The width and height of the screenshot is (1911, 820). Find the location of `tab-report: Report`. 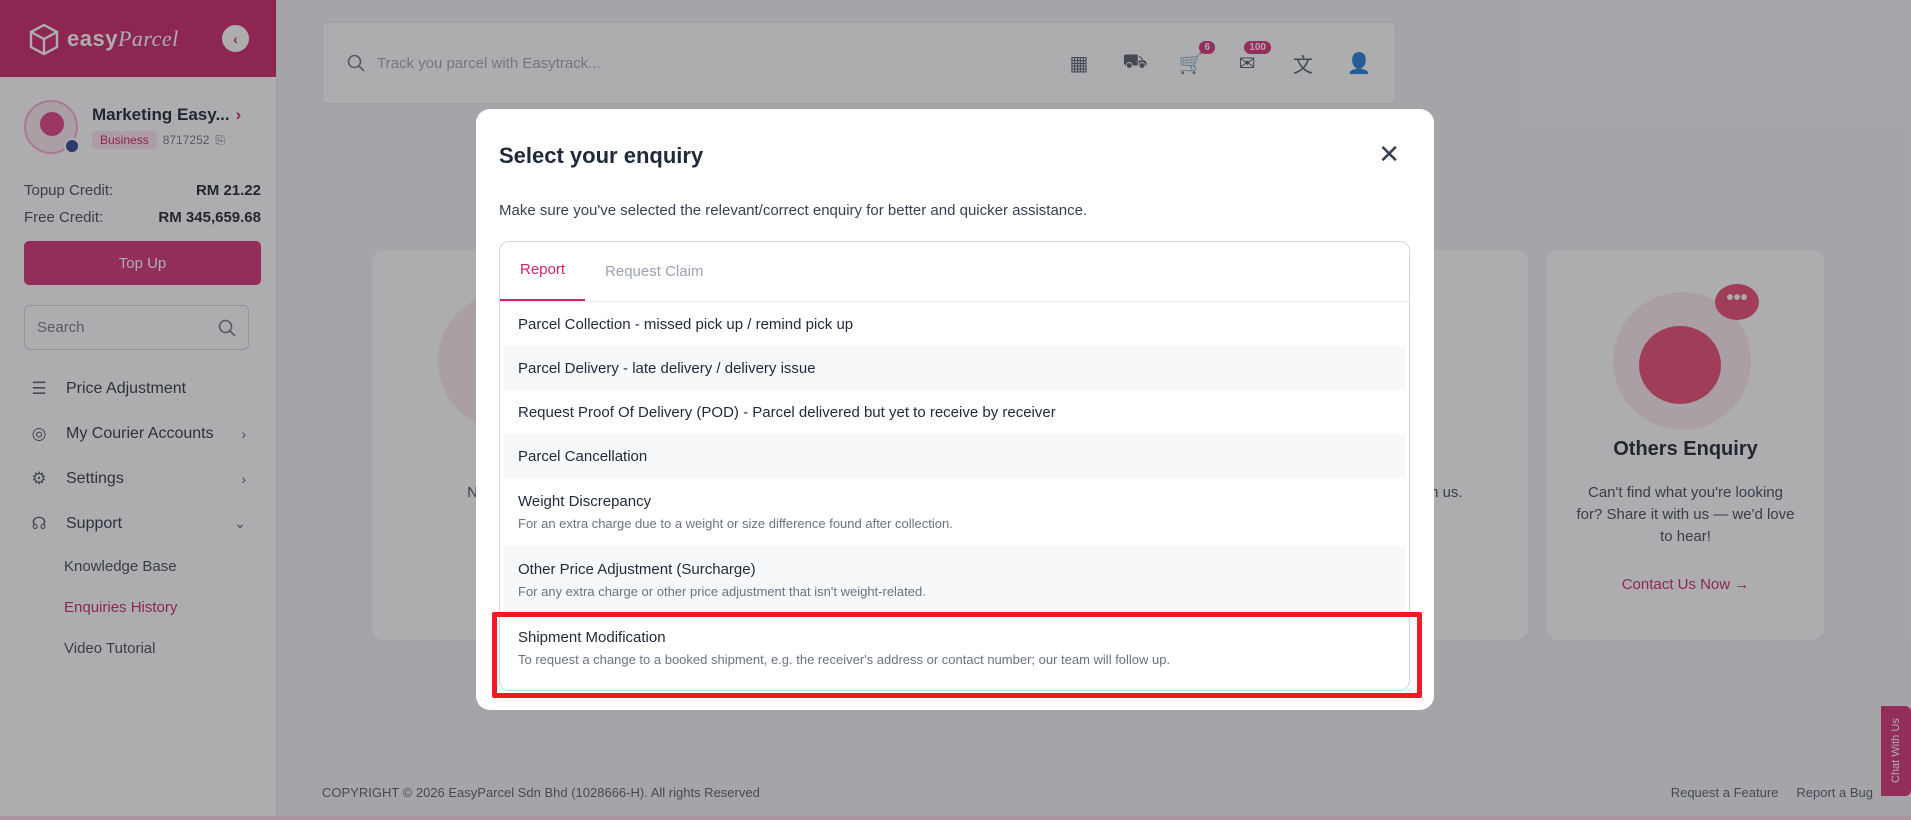

tab-report: Report is located at coordinates (543, 271).